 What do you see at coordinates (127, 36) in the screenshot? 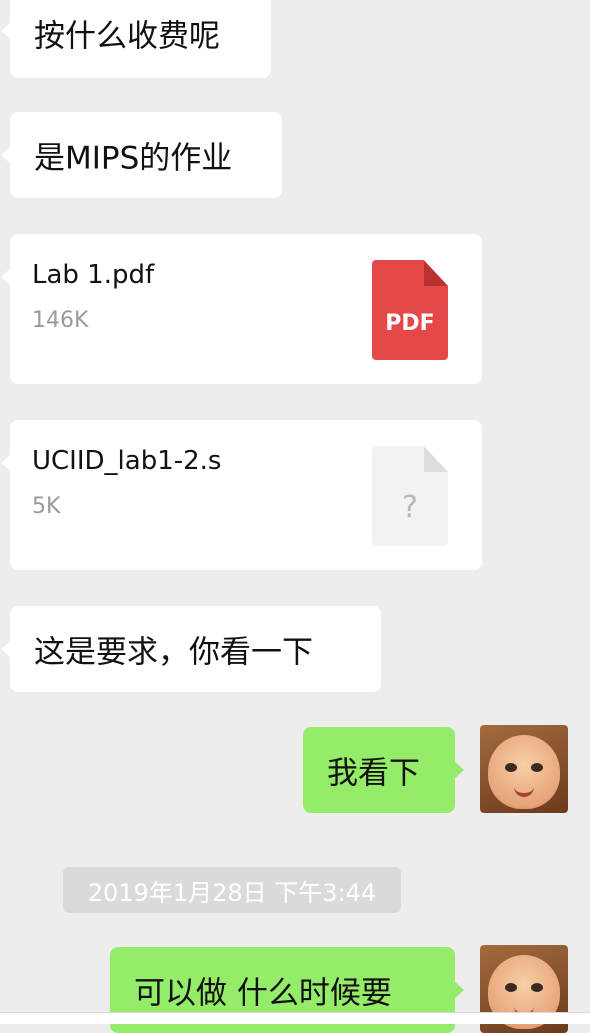
I see `message-text: 按什么收费呢` at bounding box center [127, 36].